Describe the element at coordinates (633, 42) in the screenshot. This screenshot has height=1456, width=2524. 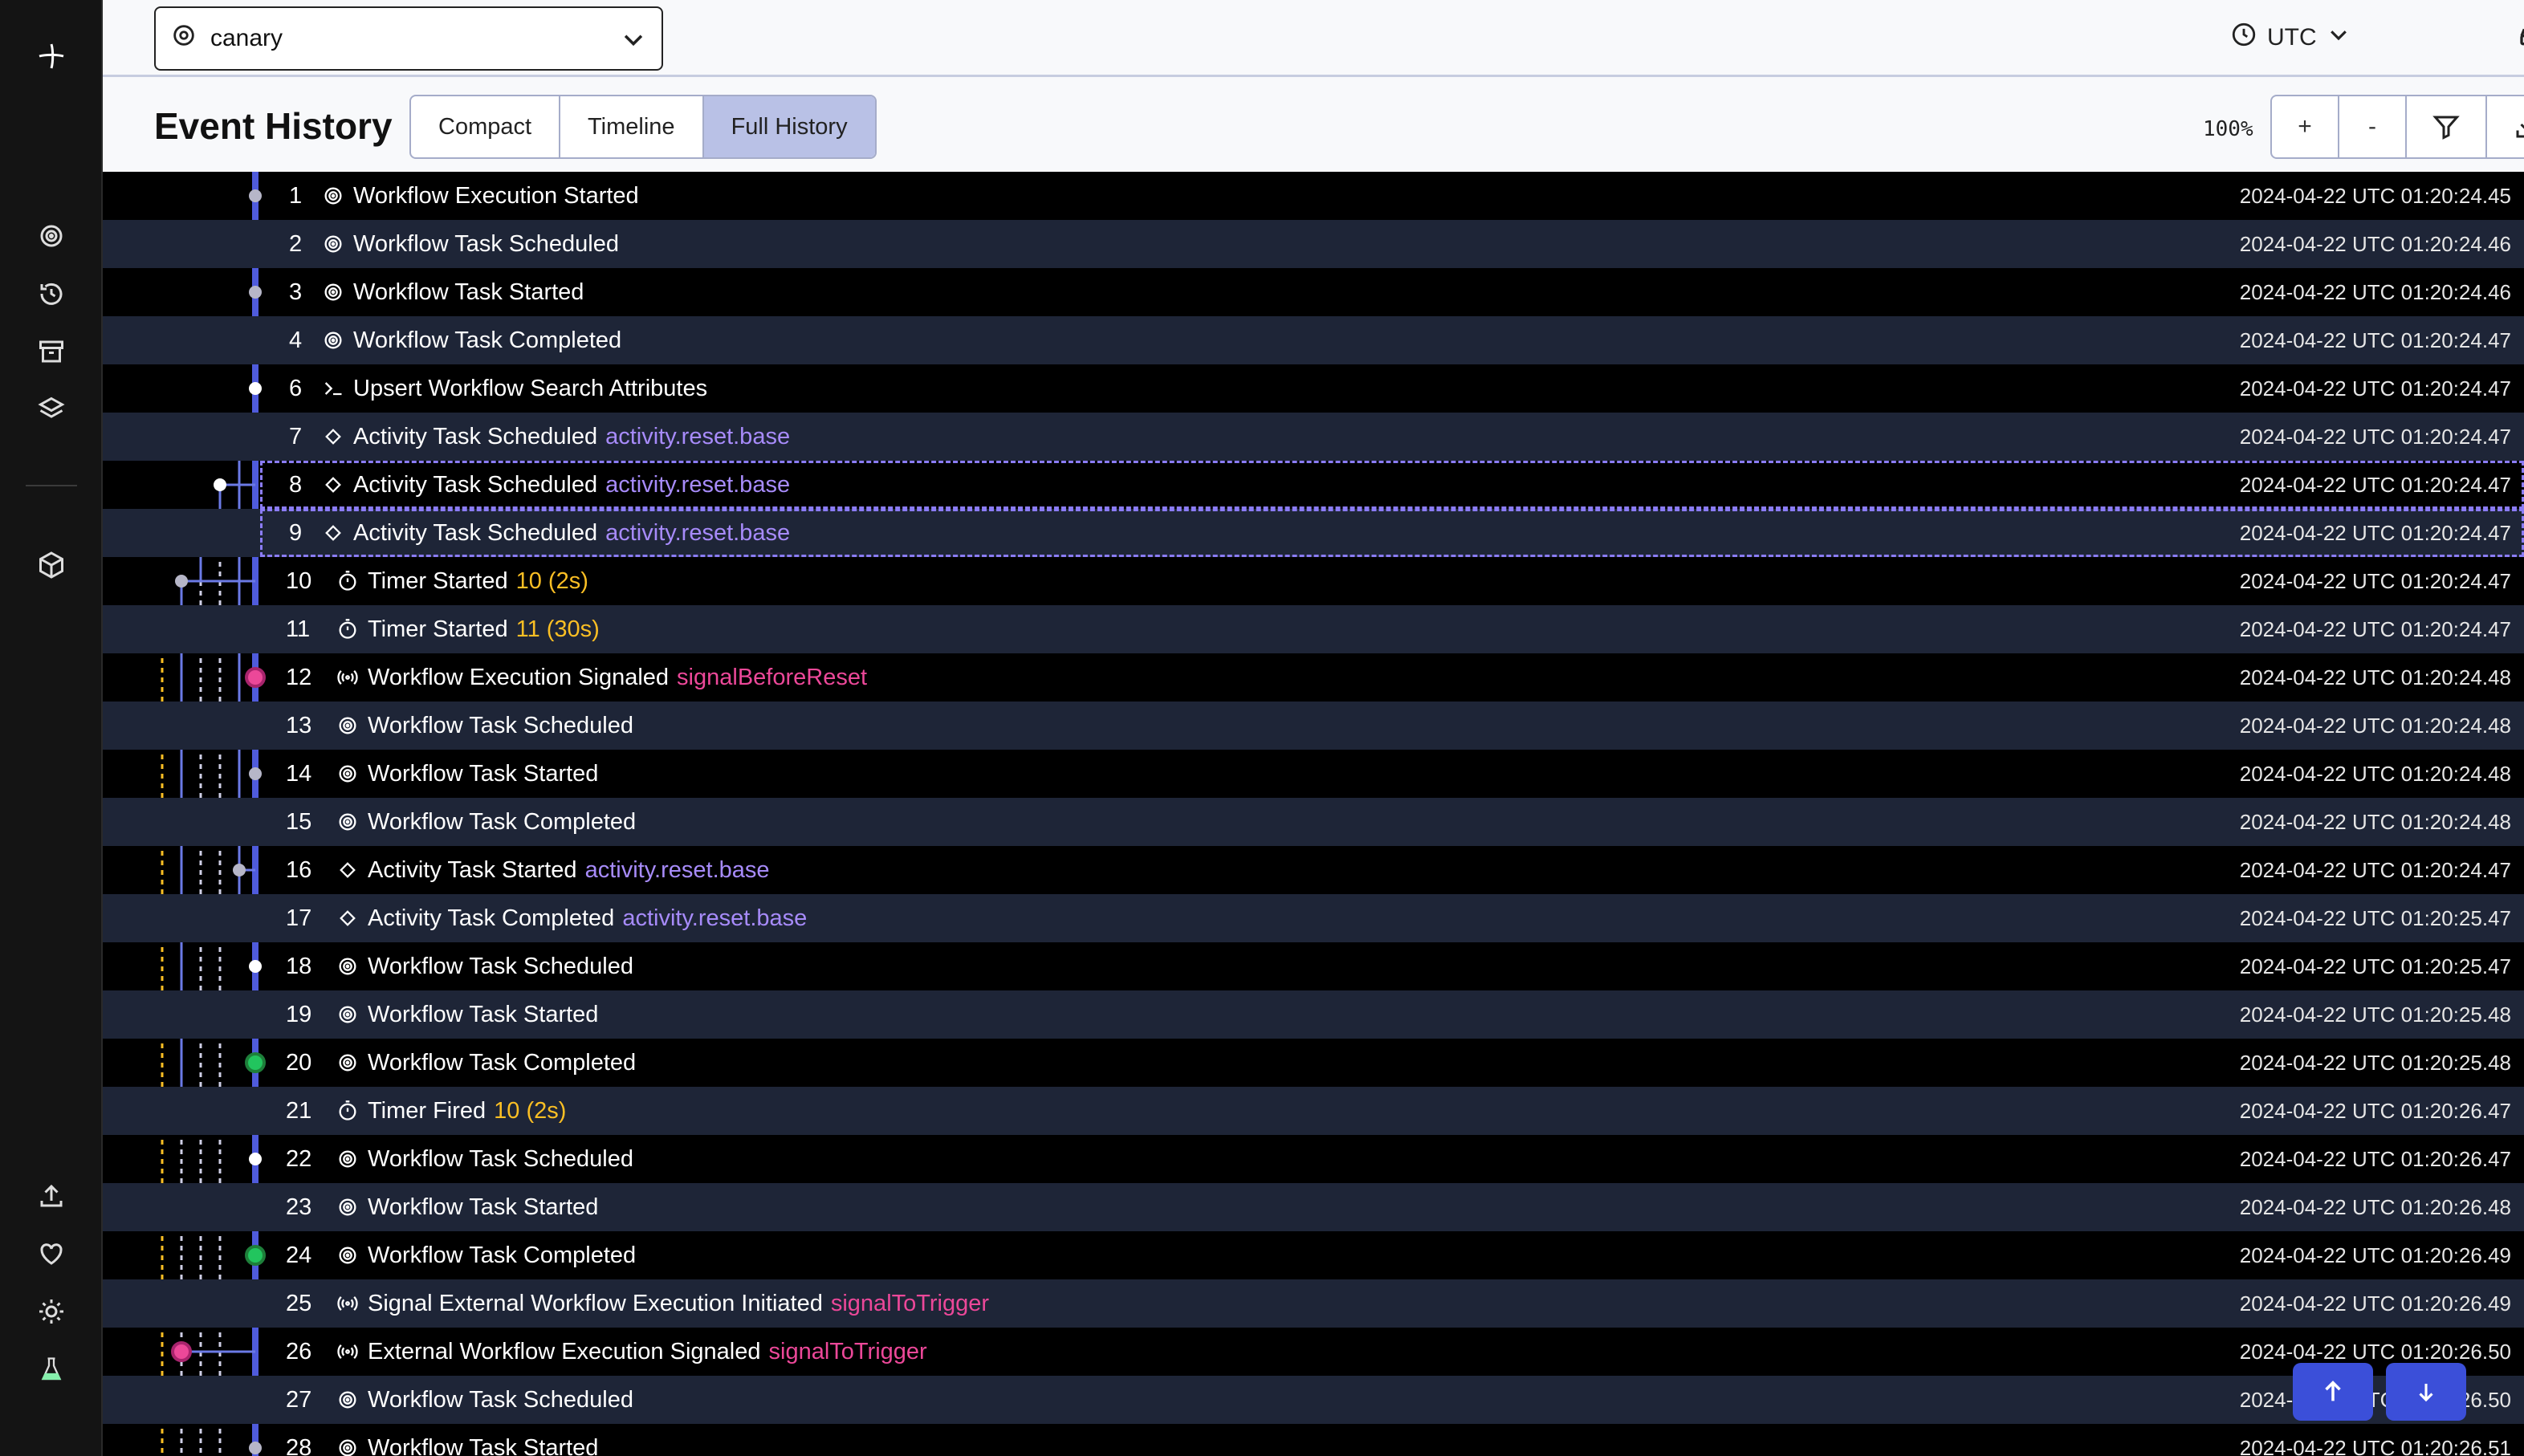
I see `chevron-down-icon` at that location.